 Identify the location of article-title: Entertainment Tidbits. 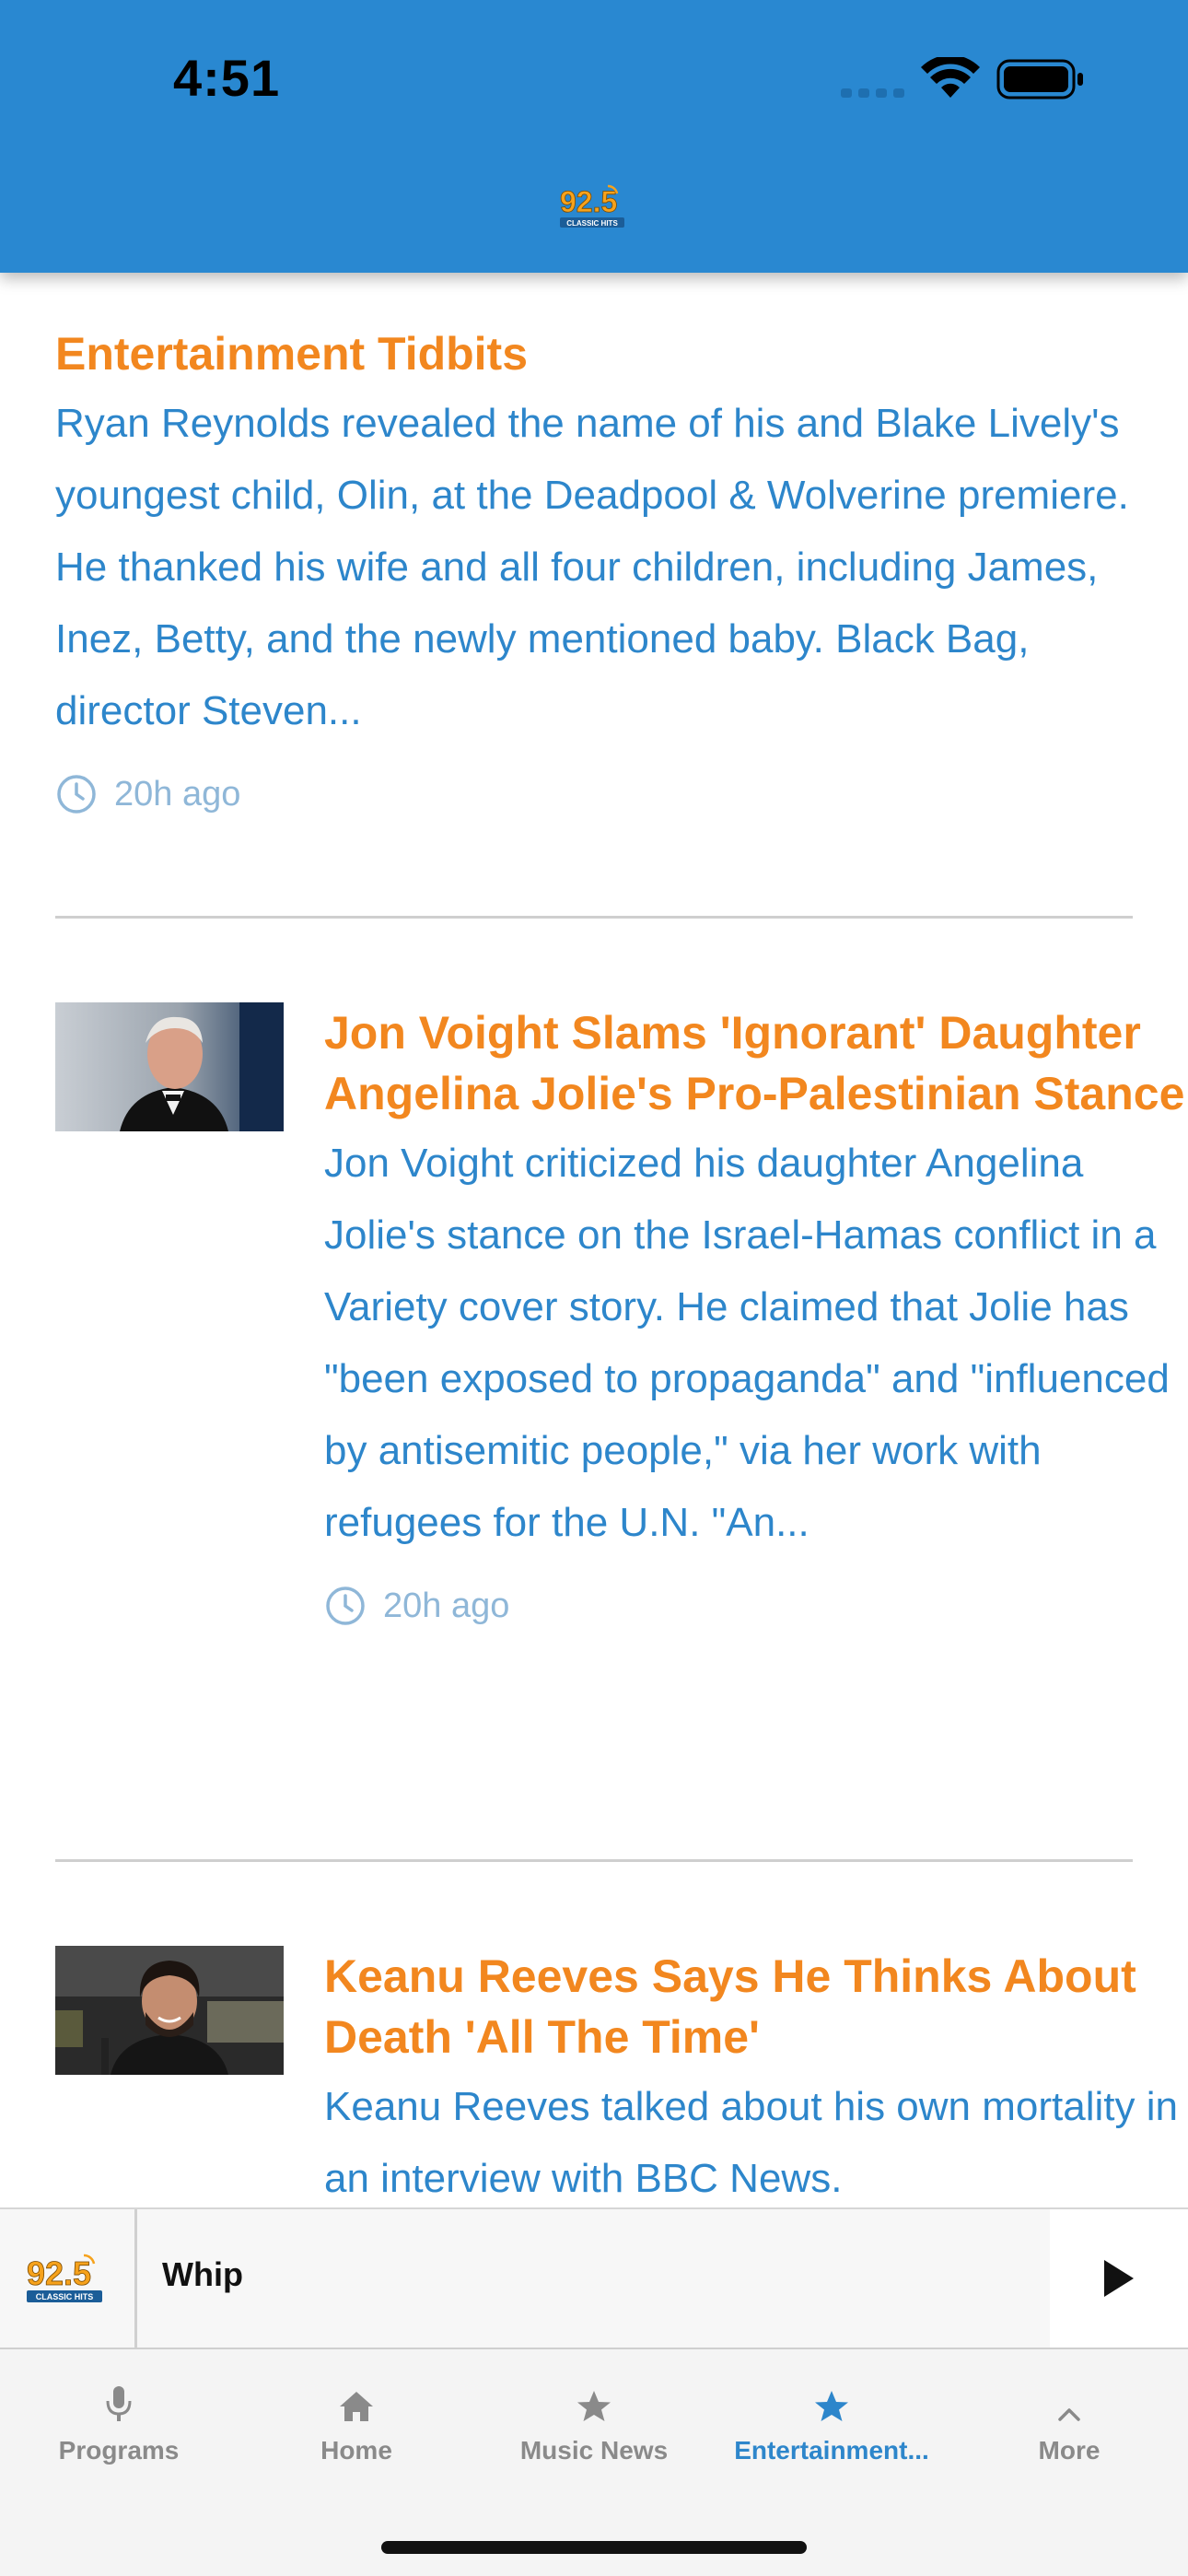
(594, 353).